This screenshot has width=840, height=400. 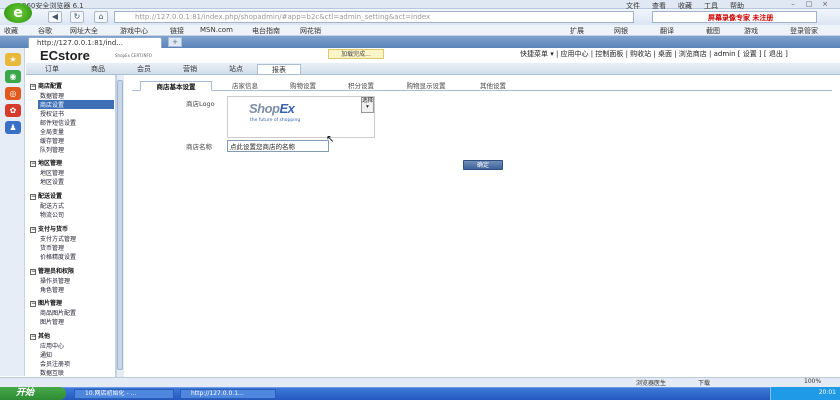 What do you see at coordinates (812, 381) in the screenshot?
I see `zoom-level: 100%` at bounding box center [812, 381].